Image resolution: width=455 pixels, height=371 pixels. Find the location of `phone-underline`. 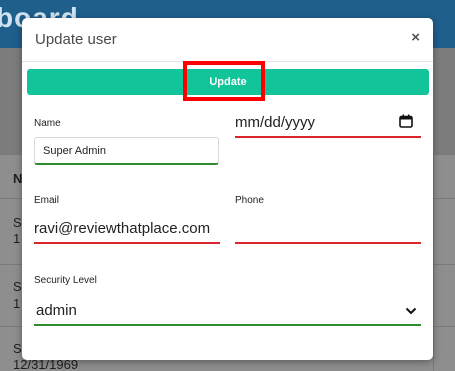

phone-underline is located at coordinates (328, 243).